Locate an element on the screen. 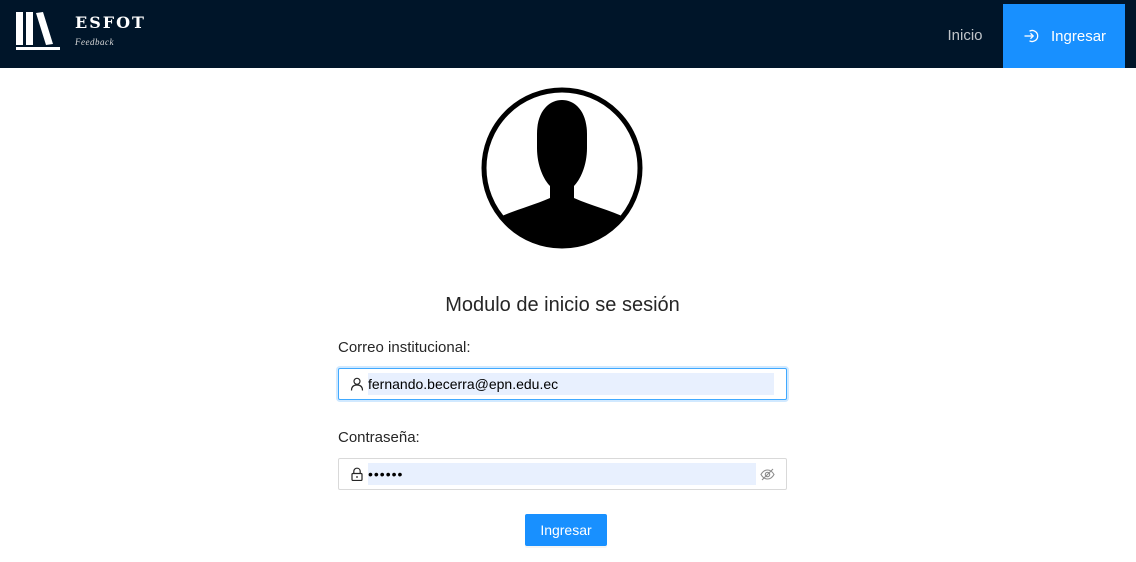  page-title: Modulo de inicio se sesión is located at coordinates (562, 305).